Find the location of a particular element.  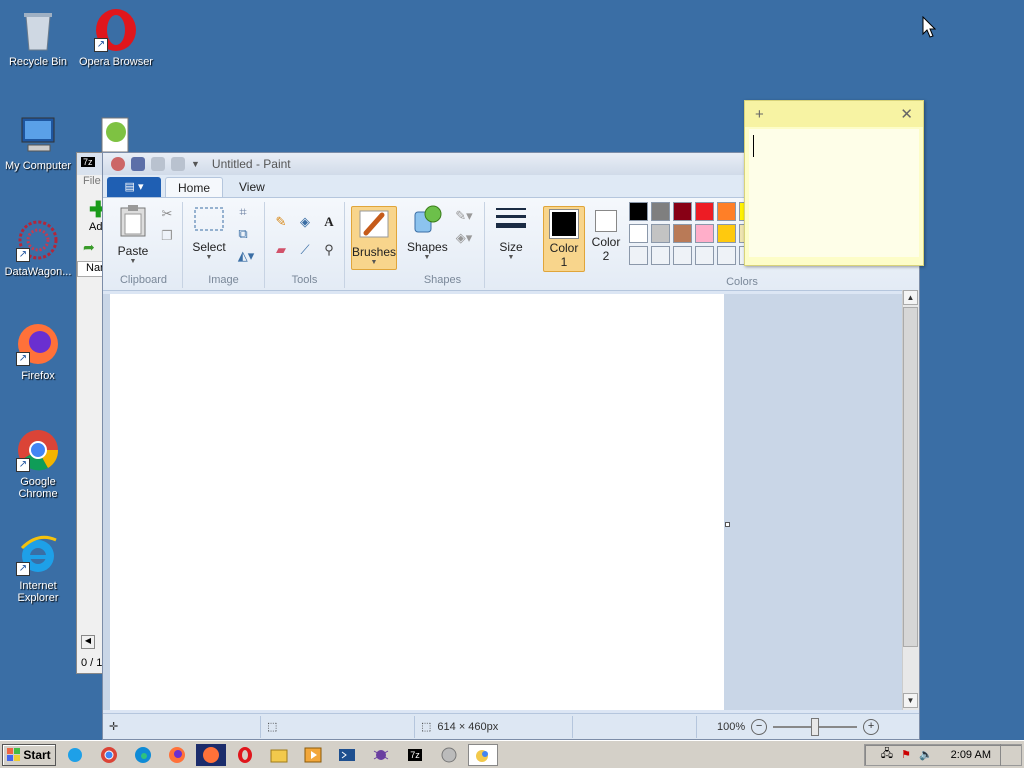

notepadpp-icon is located at coordinates (116, 134).